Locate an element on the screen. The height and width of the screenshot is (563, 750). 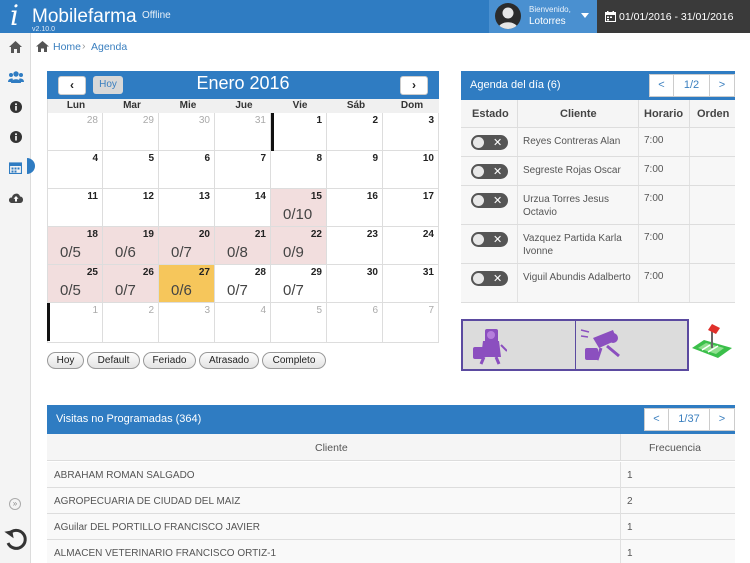
calendar-day-cell: 8 is located at coordinates (299, 170).